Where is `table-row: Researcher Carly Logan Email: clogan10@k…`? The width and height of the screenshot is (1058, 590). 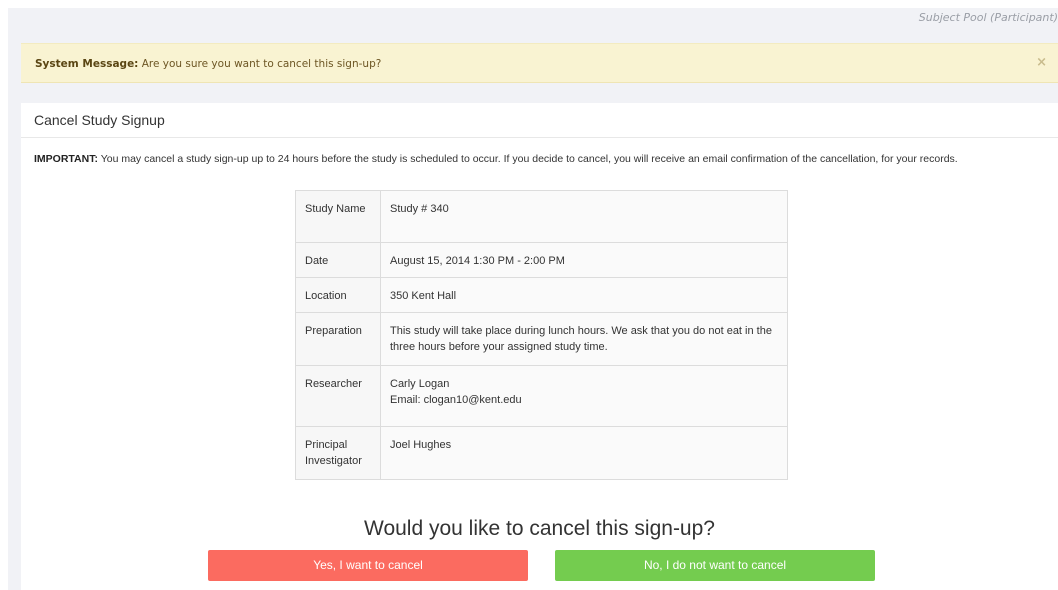 table-row: Researcher Carly Logan Email: clogan10@k… is located at coordinates (541, 396).